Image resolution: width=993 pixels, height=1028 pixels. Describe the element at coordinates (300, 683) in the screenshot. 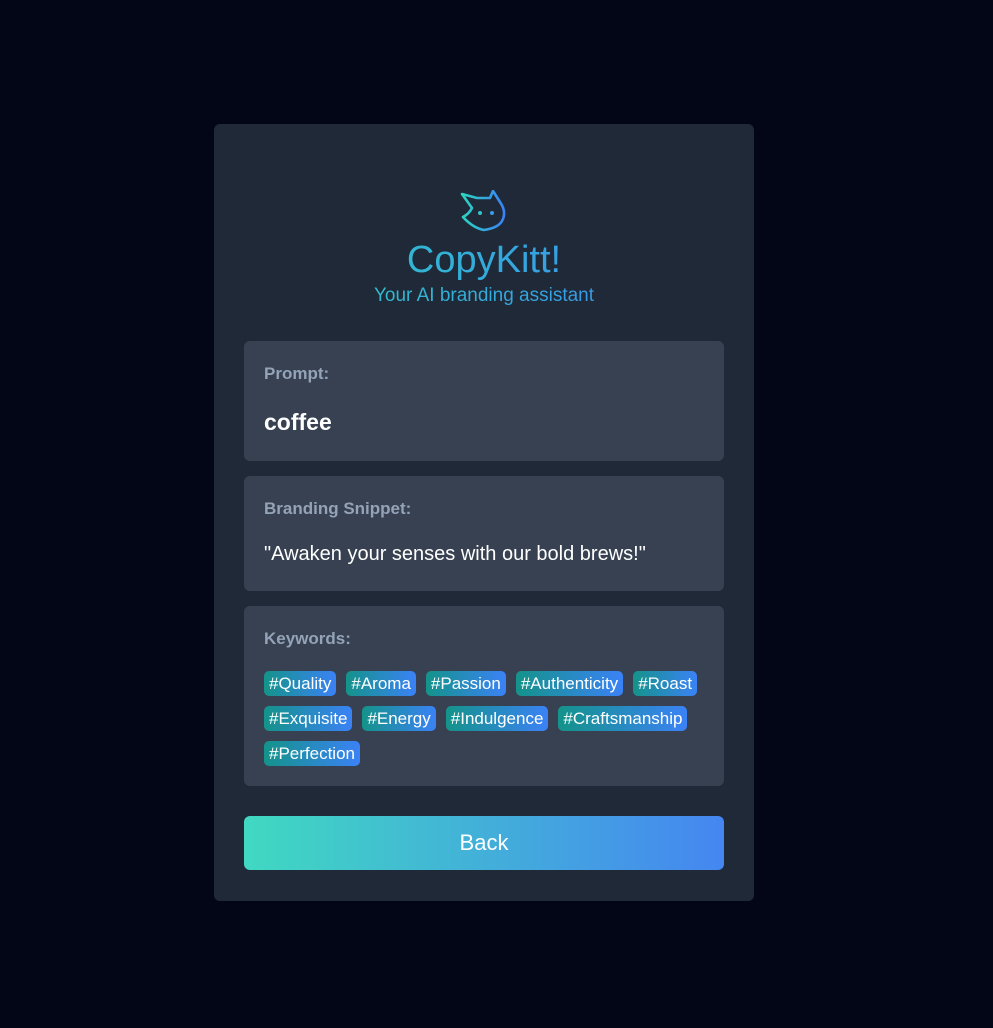

I see `keyword-tag: #Quality` at that location.